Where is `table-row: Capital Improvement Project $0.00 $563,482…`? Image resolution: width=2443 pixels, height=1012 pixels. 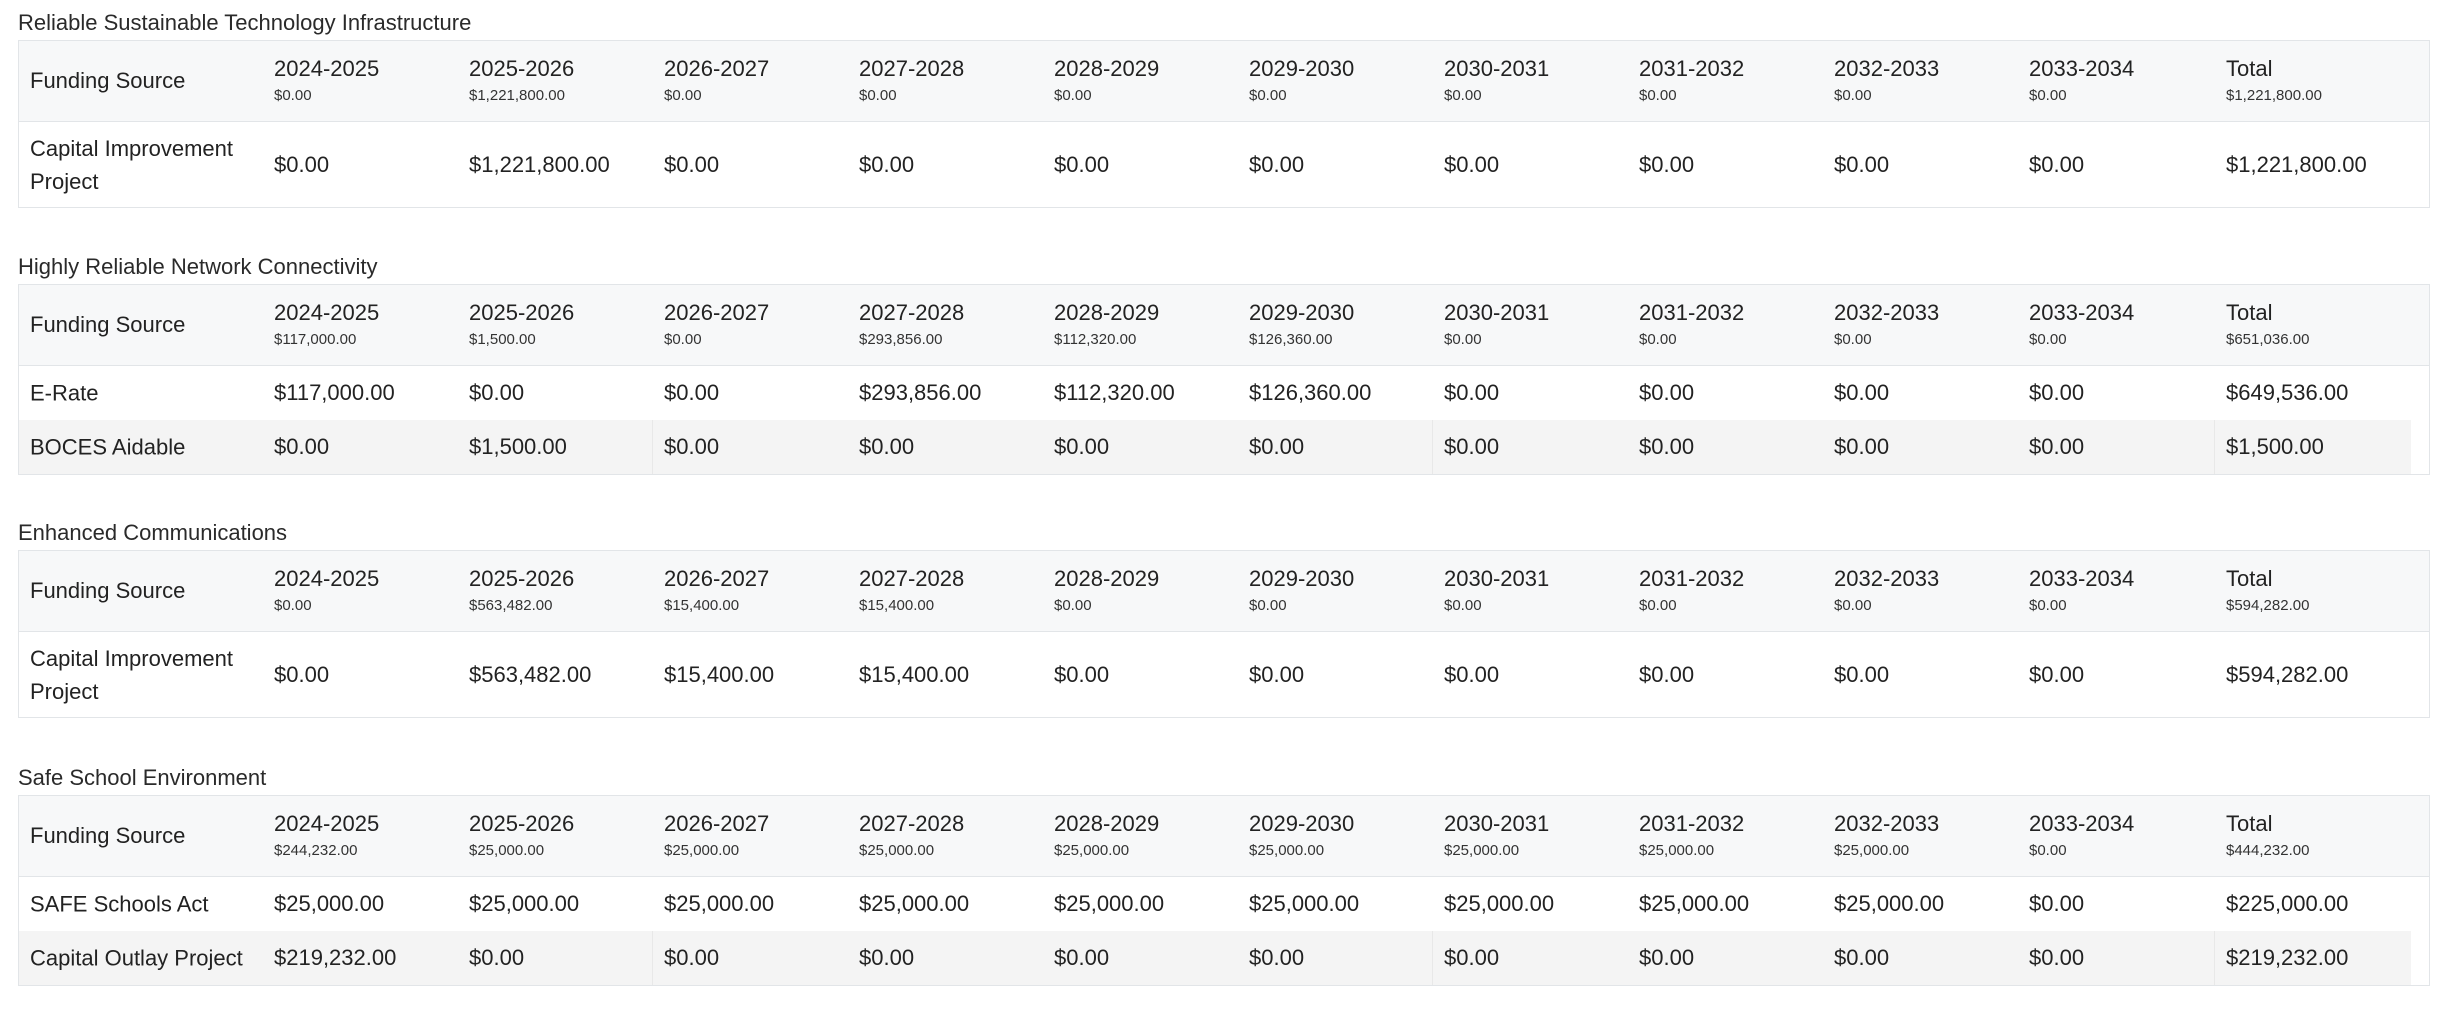 table-row: Capital Improvement Project $0.00 $563,482… is located at coordinates (1224, 674).